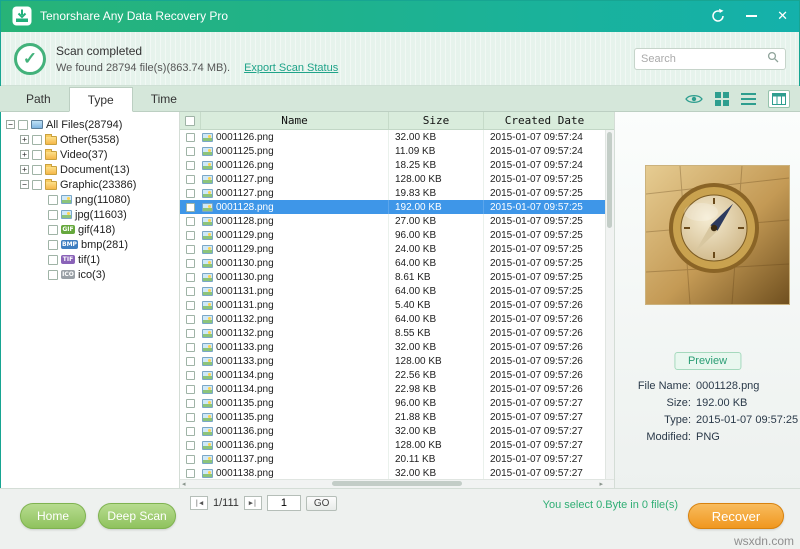 The width and height of the screenshot is (800, 549). Describe the element at coordinates (397, 347) in the screenshot. I see `table-row: 0001133.png 32.00 KB 2015-01-07 09:57:26` at that location.